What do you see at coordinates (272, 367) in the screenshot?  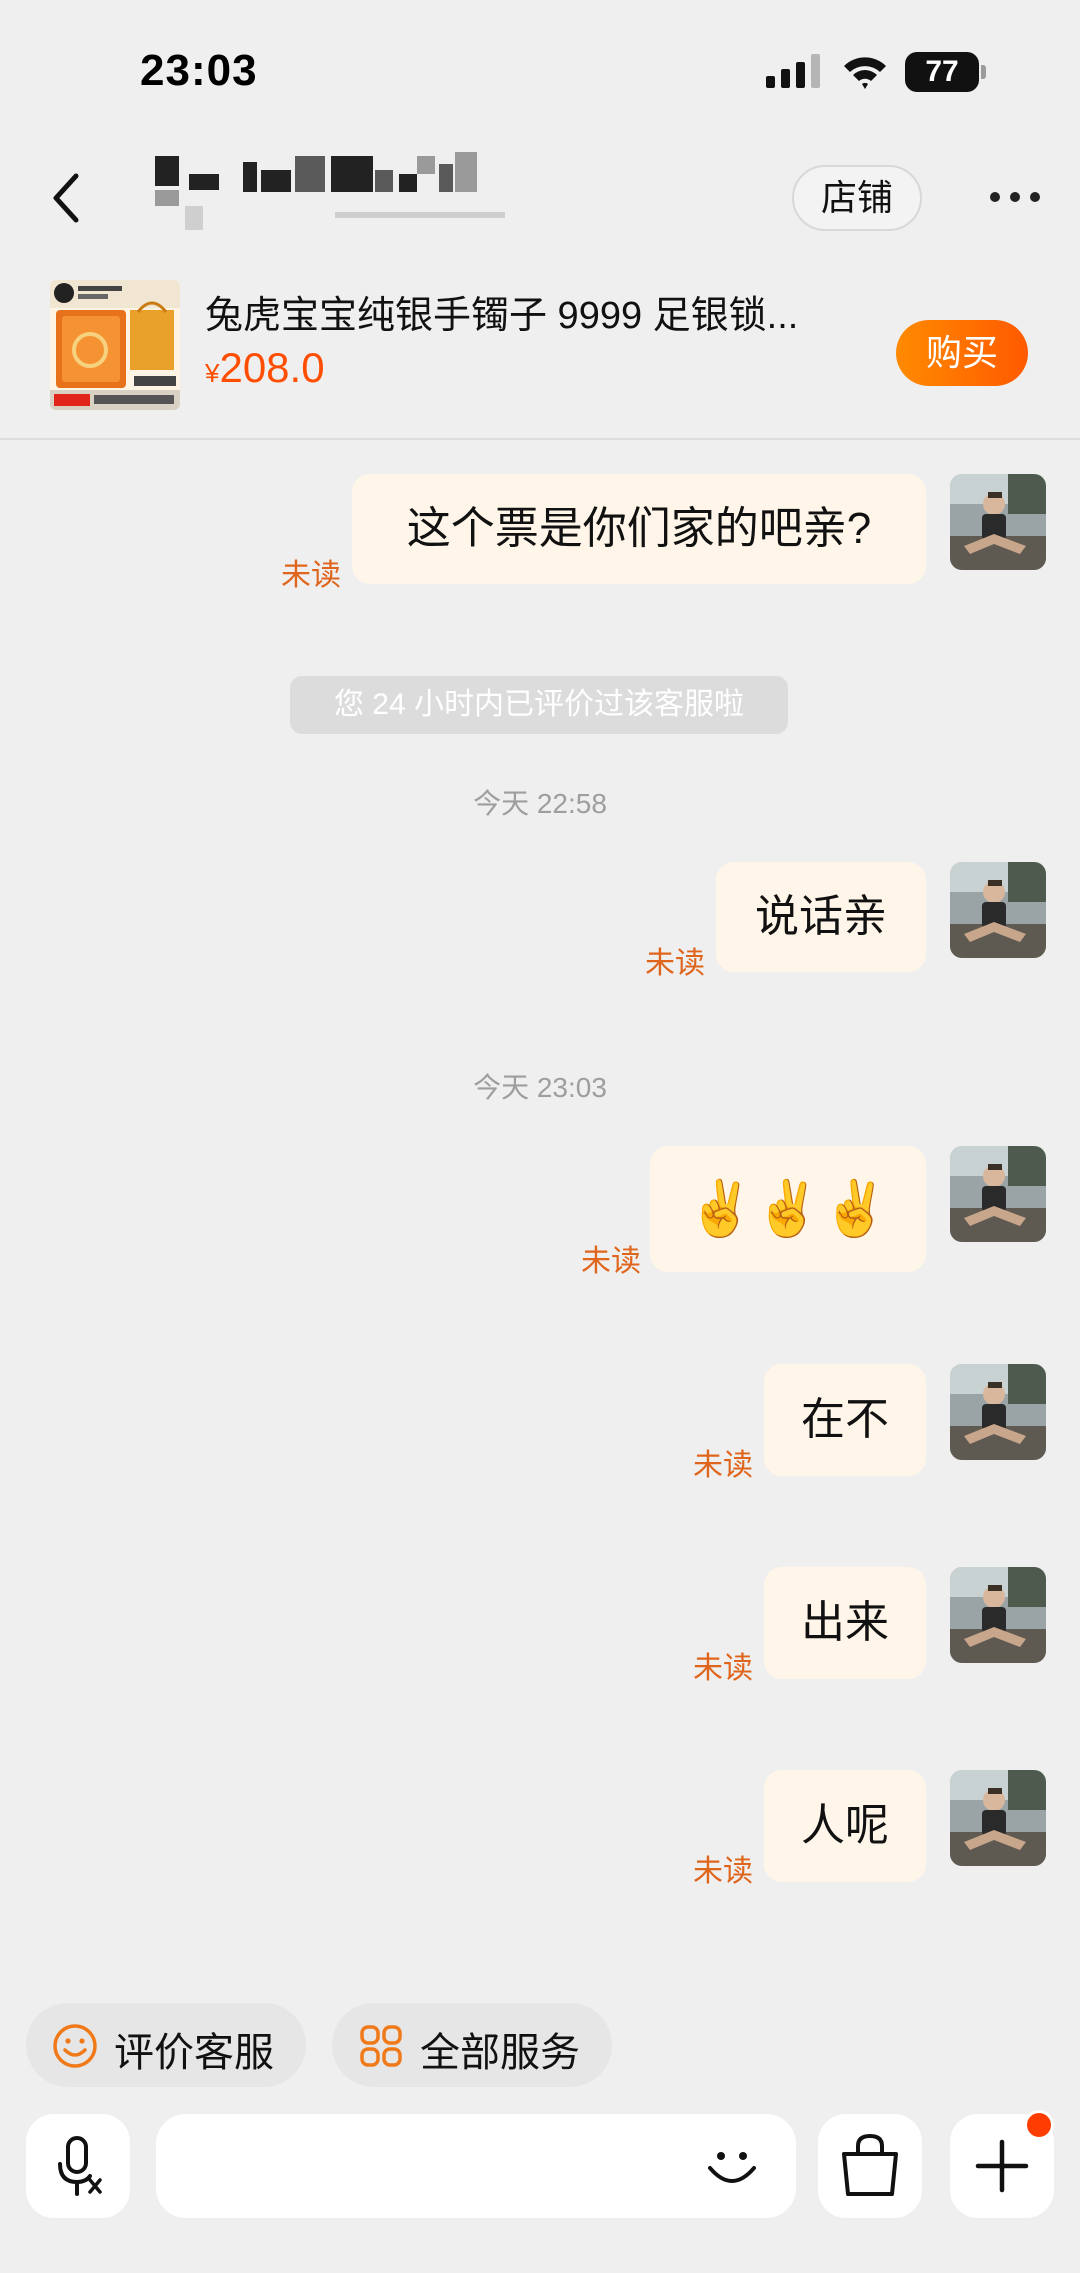 I see `price-value: 208.0` at bounding box center [272, 367].